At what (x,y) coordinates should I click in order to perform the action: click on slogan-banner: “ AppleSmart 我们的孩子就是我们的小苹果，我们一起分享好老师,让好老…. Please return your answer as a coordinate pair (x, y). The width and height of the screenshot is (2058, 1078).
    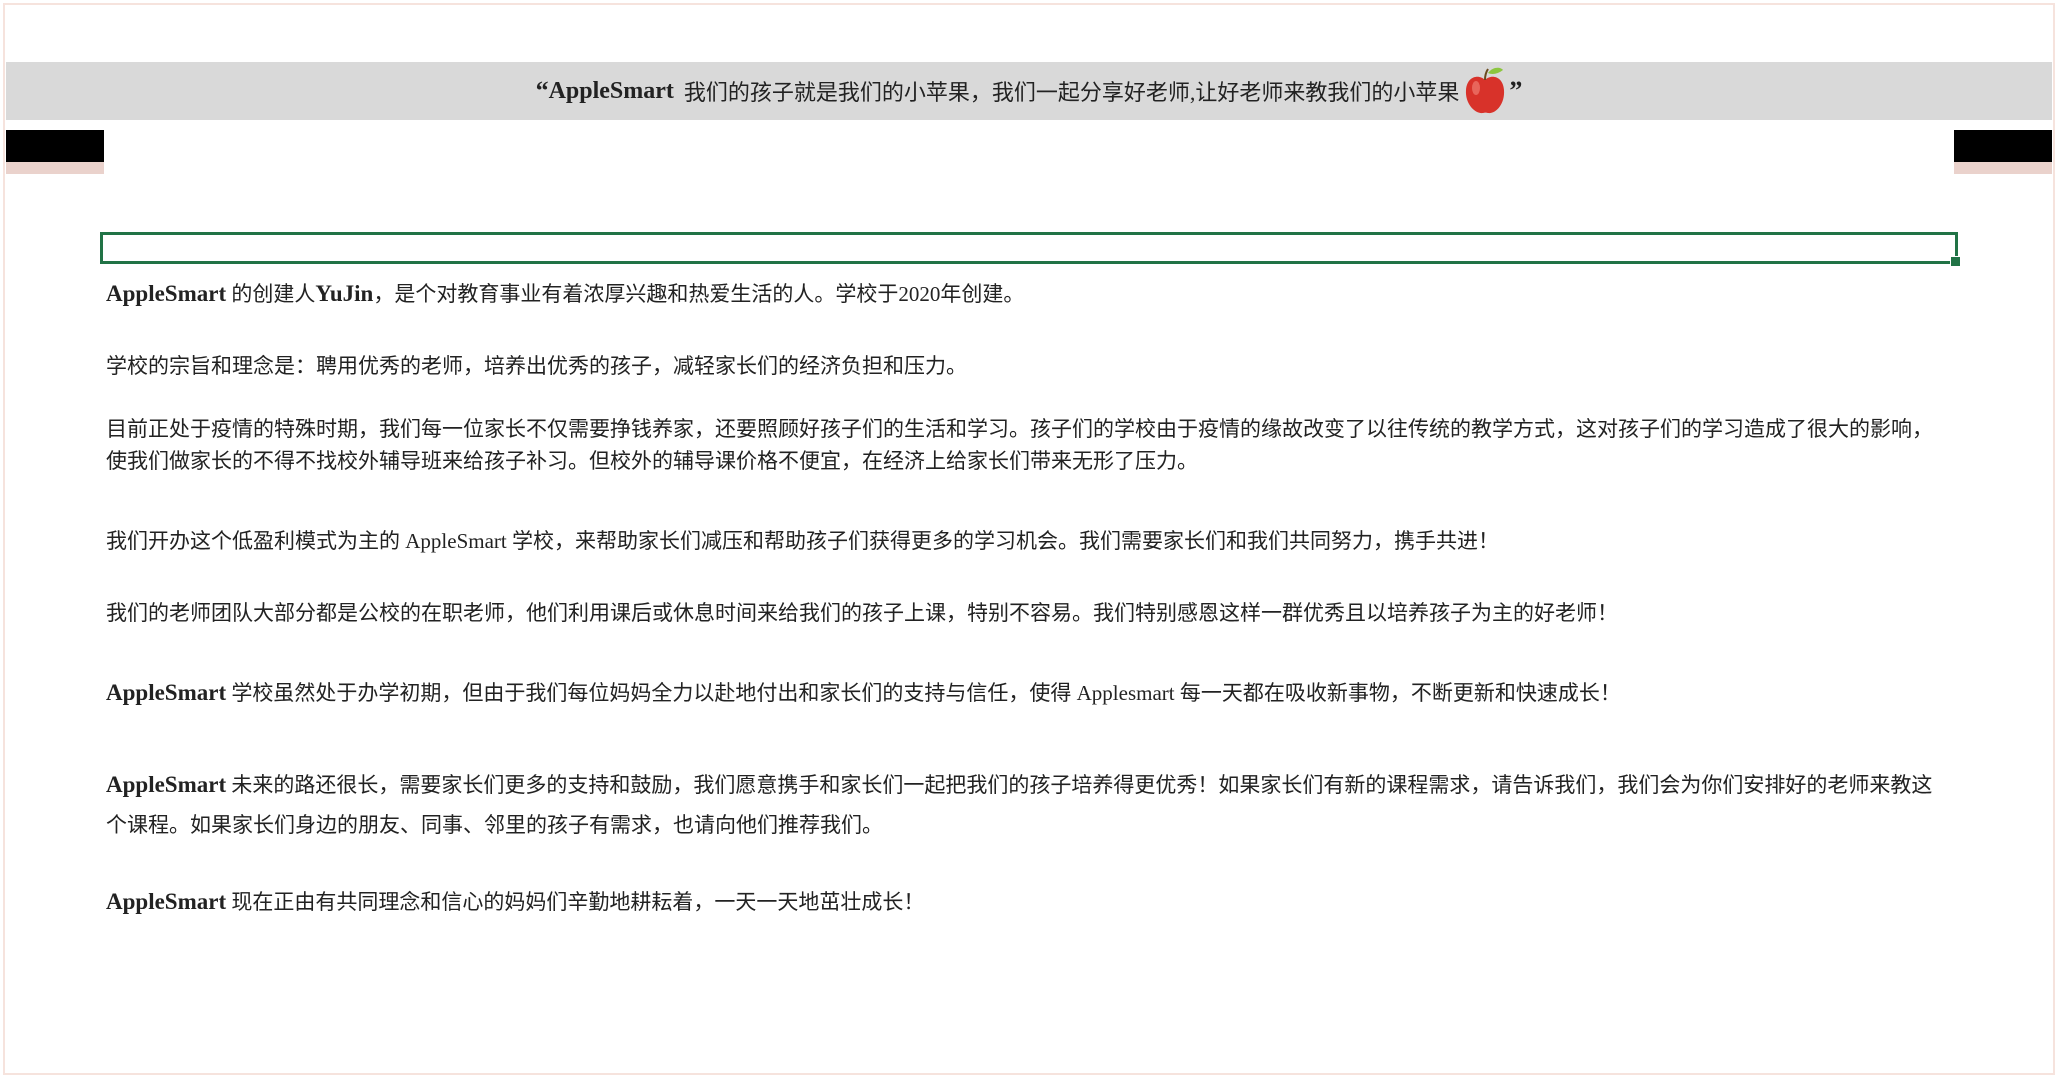
    Looking at the image, I should click on (1029, 91).